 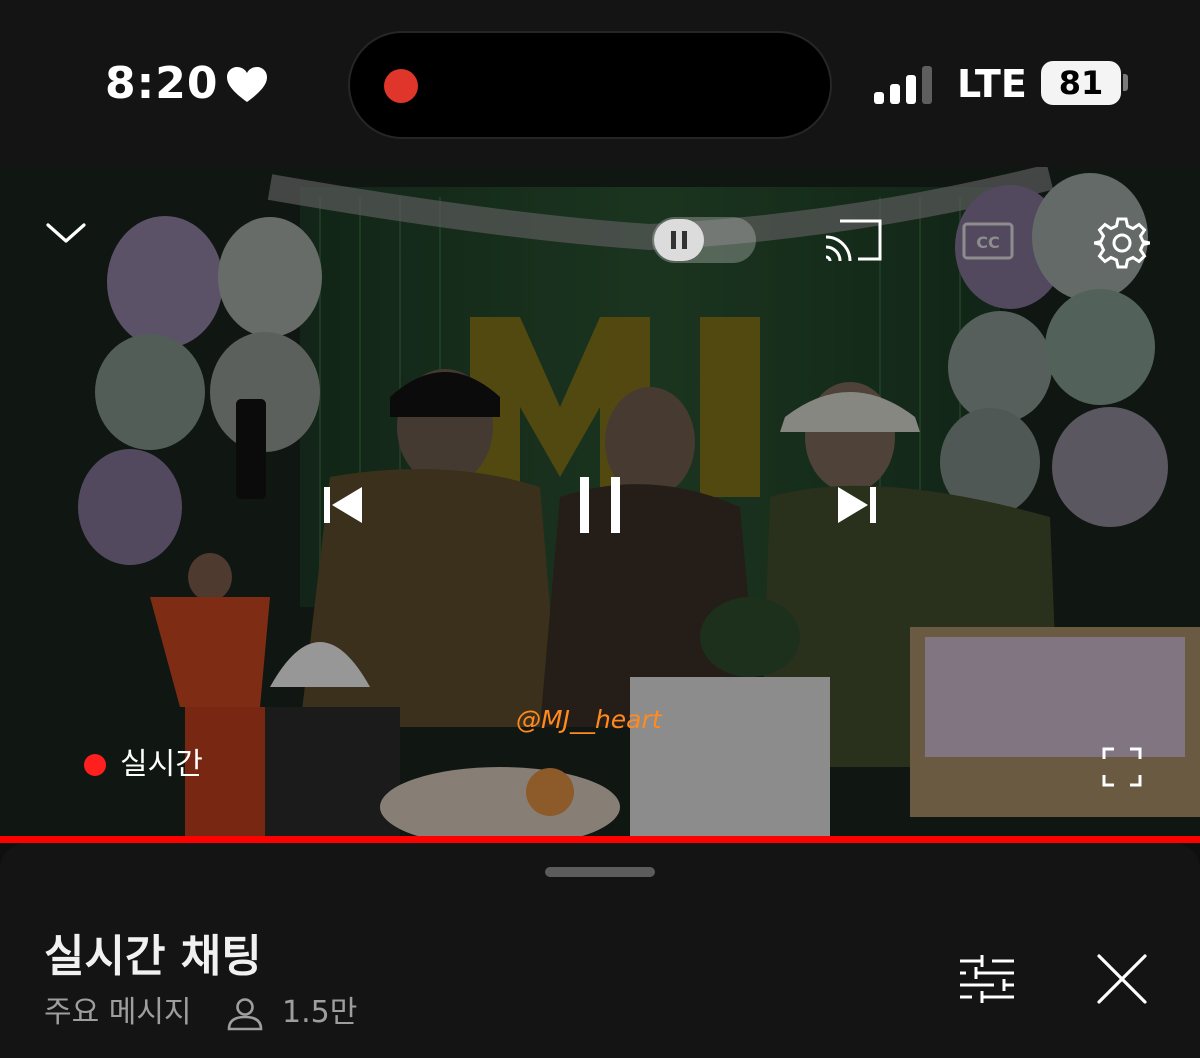 I want to click on recording-dot, so click(x=401, y=86).